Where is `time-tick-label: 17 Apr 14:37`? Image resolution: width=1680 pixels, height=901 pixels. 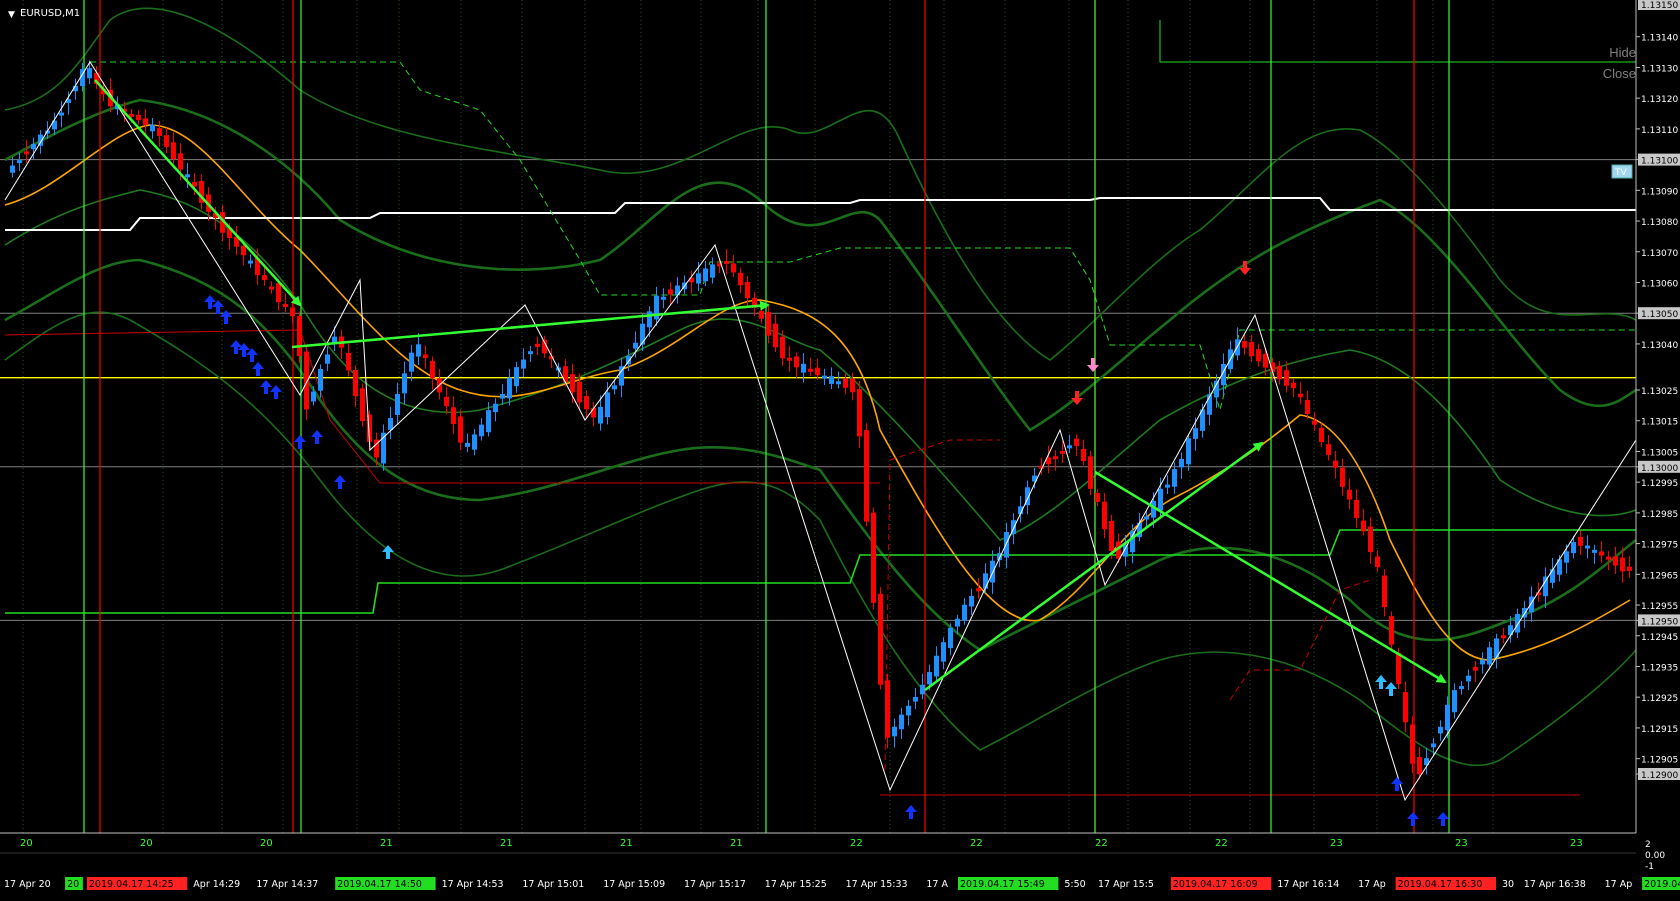 time-tick-label: 17 Apr 14:37 is located at coordinates (287, 884).